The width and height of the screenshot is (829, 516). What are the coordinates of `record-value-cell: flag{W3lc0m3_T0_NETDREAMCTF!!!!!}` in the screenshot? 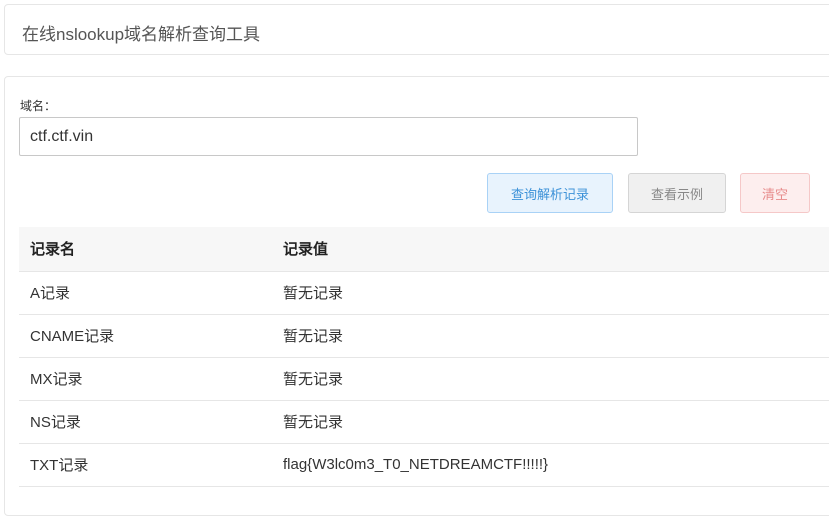 It's located at (550, 465).